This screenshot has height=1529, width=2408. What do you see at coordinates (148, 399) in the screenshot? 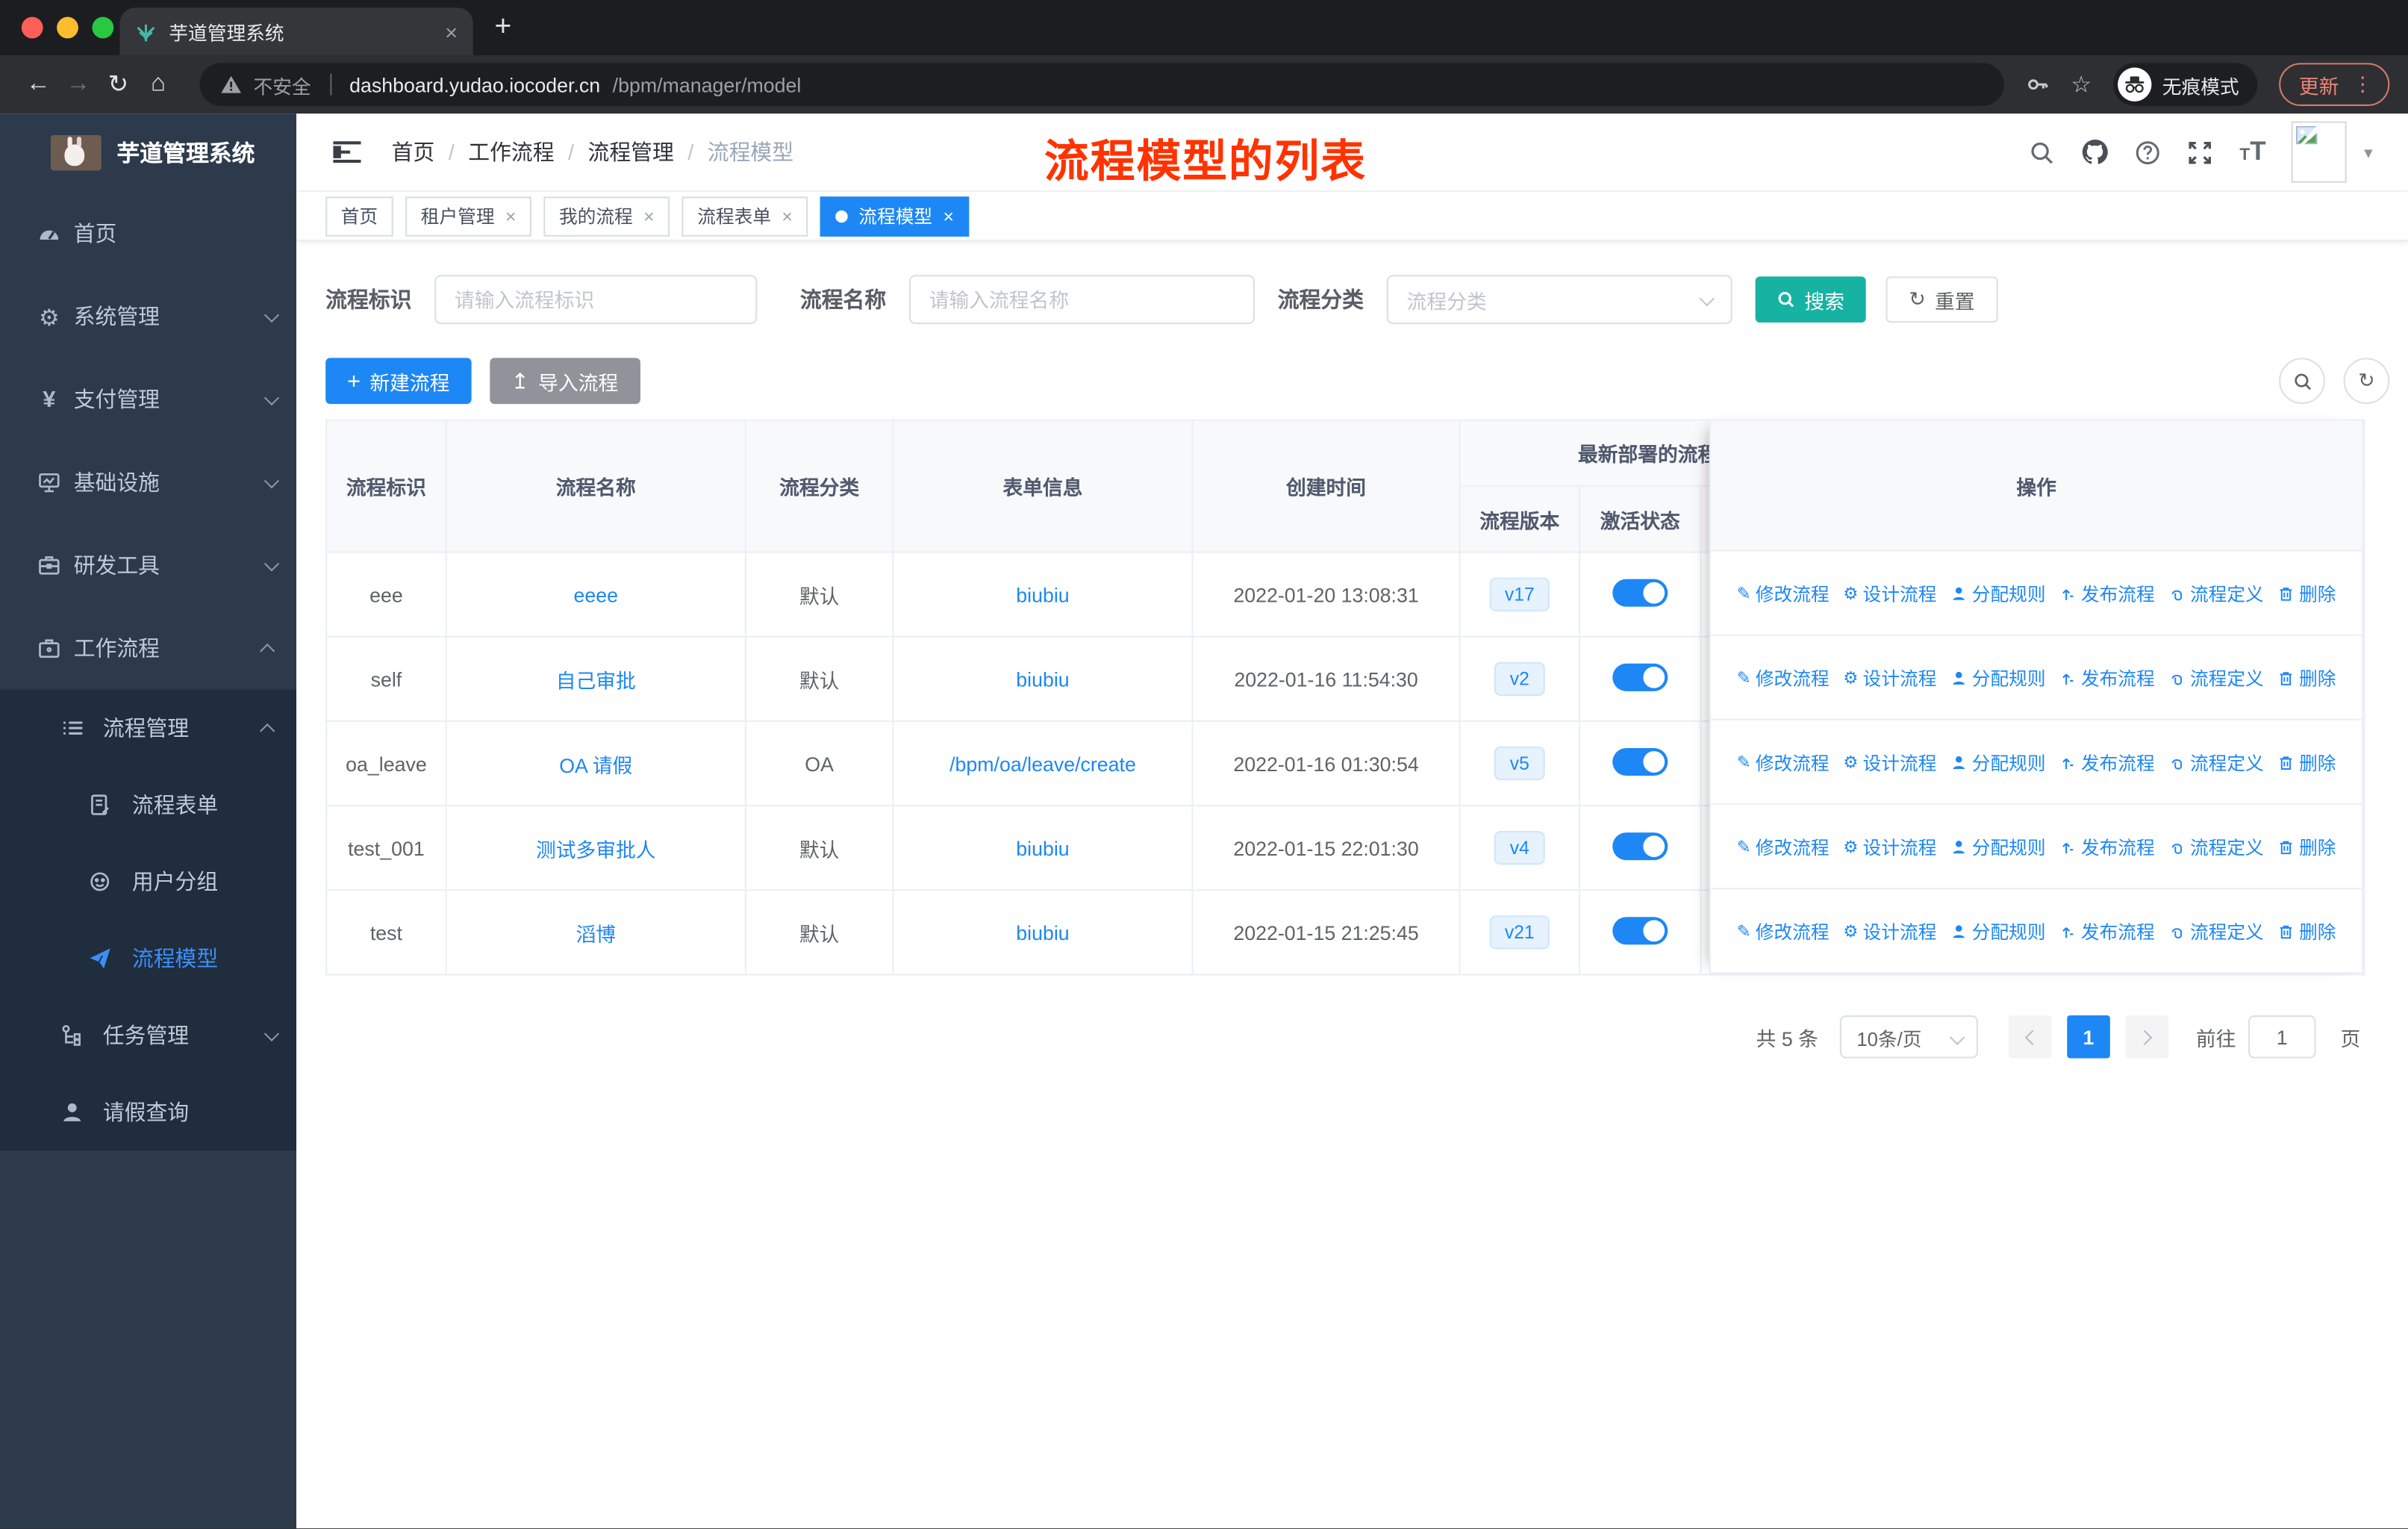
I see `sidebar-item-payment: ¥ 支付管理` at bounding box center [148, 399].